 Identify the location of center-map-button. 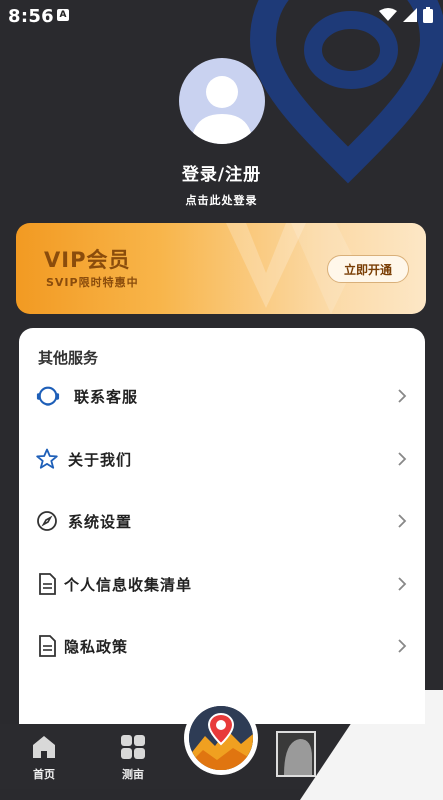
(221, 738).